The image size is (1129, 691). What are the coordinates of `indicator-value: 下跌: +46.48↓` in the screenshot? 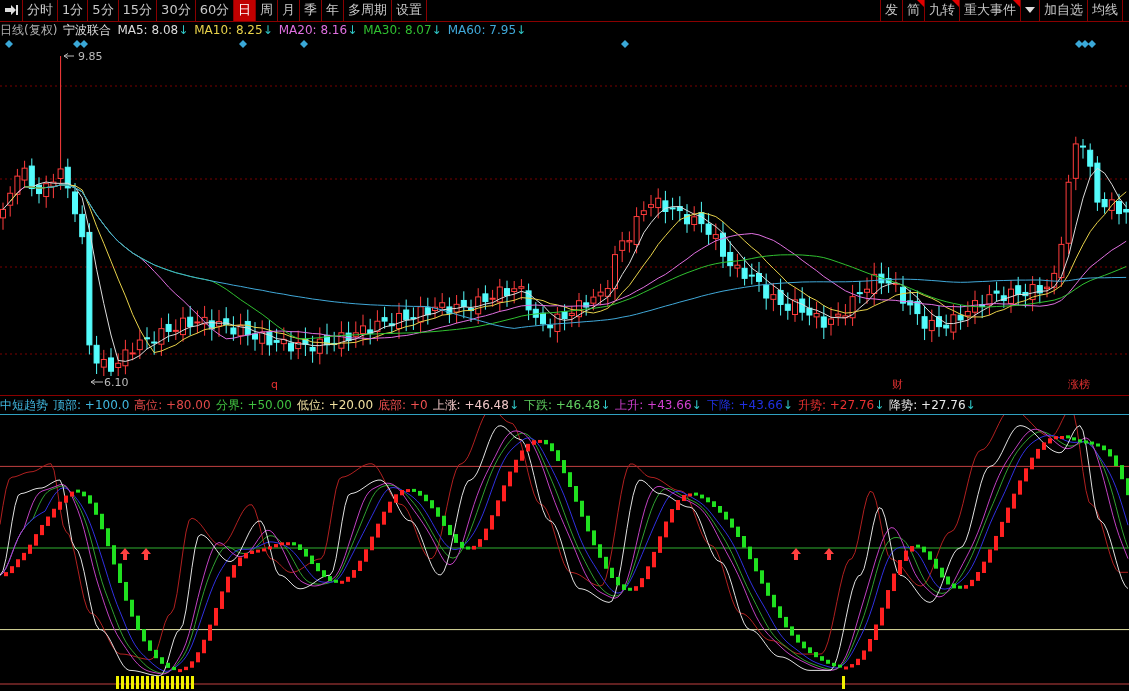 It's located at (567, 405).